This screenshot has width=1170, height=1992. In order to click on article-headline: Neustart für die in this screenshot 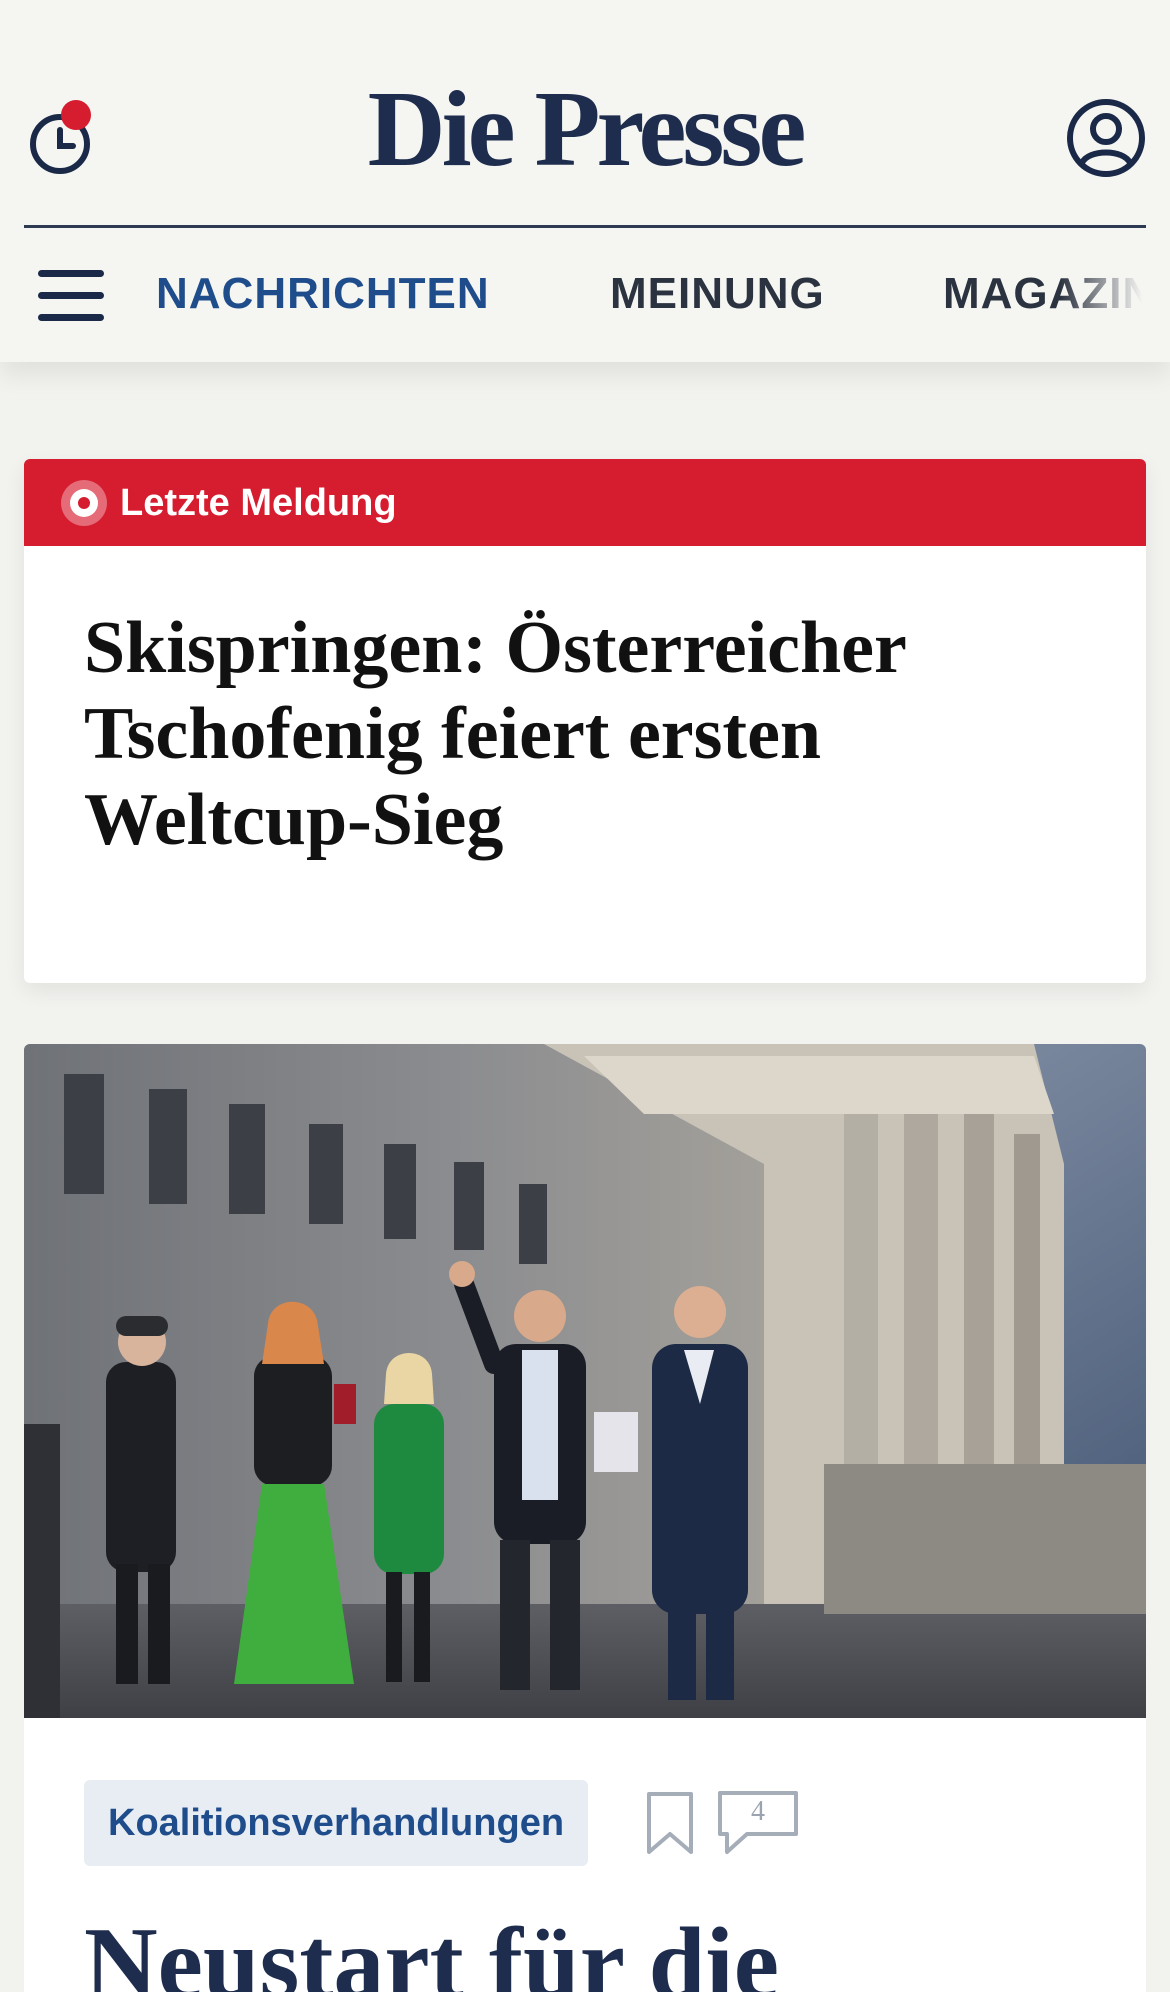, I will do `click(594, 1948)`.